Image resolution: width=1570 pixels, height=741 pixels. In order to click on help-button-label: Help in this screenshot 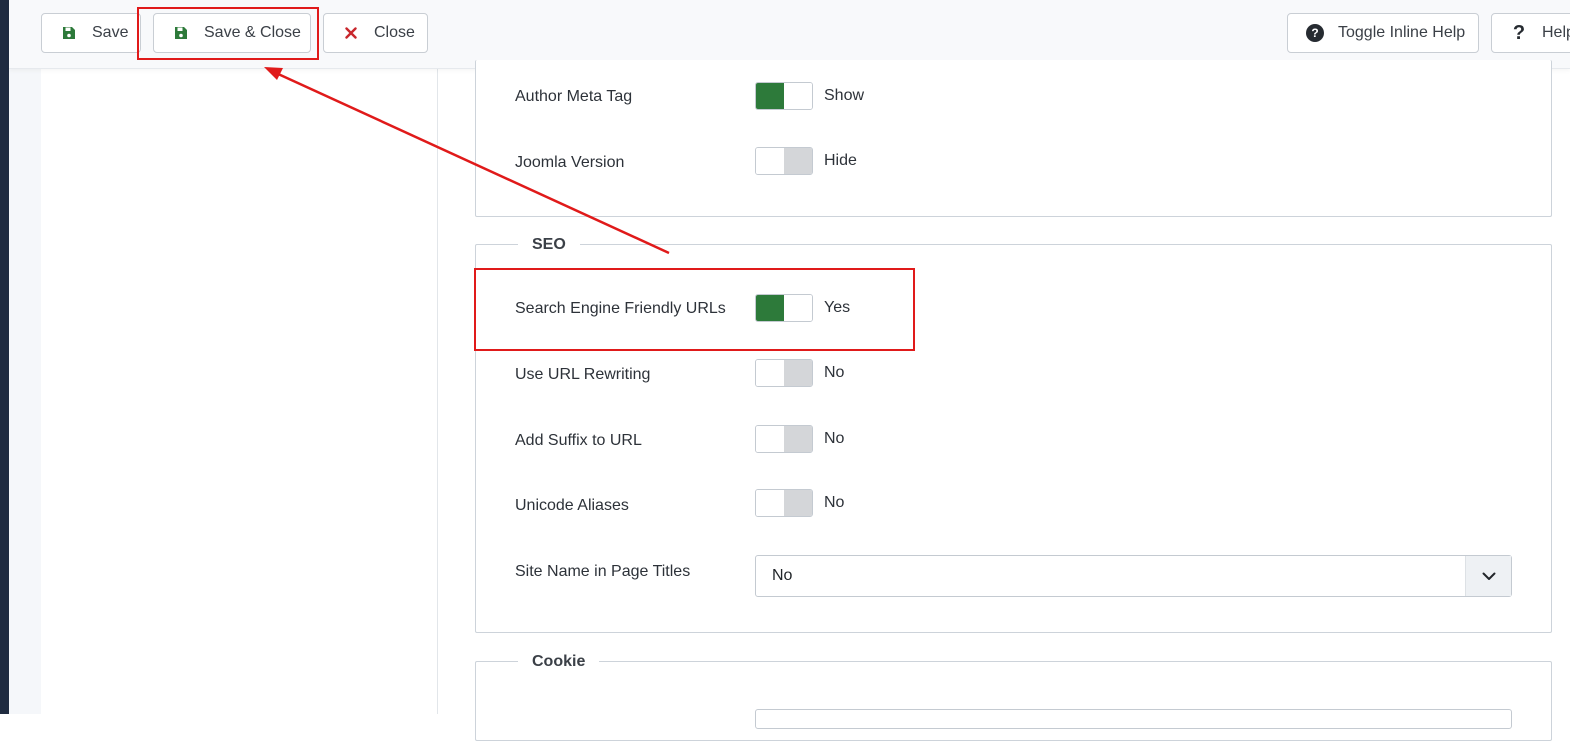, I will do `click(1556, 32)`.